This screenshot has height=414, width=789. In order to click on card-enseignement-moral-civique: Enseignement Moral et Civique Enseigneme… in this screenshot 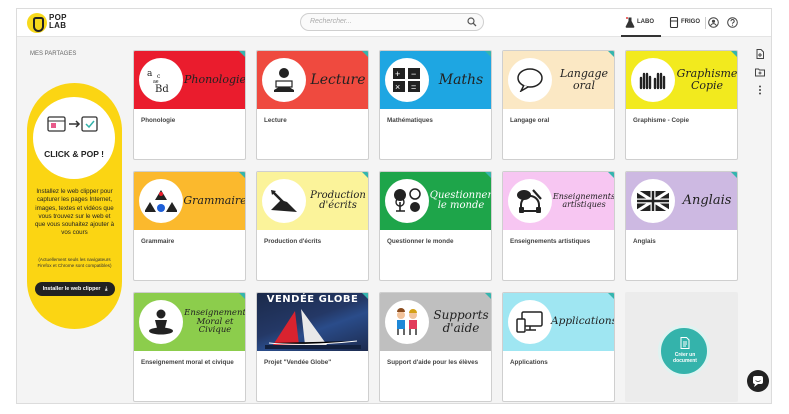, I will do `click(189, 347)`.